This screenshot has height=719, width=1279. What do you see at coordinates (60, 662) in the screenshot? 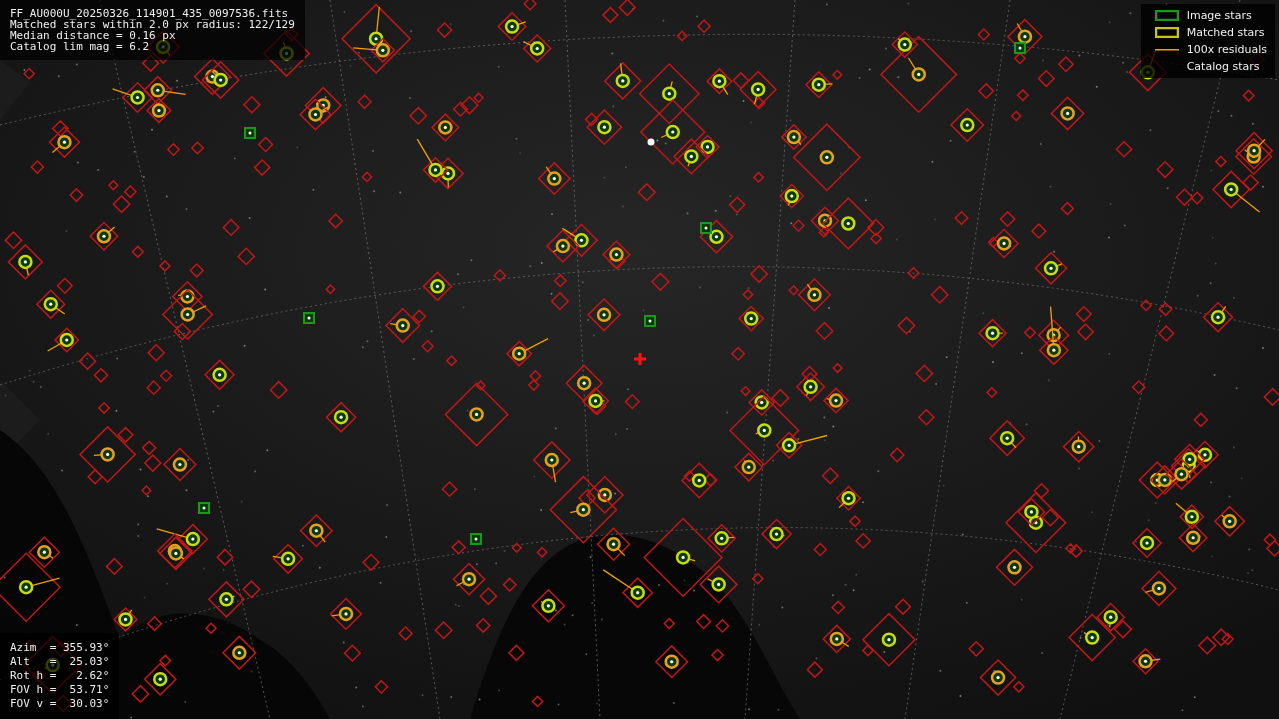
I see `pointing-text: Alt = 25.03°` at bounding box center [60, 662].